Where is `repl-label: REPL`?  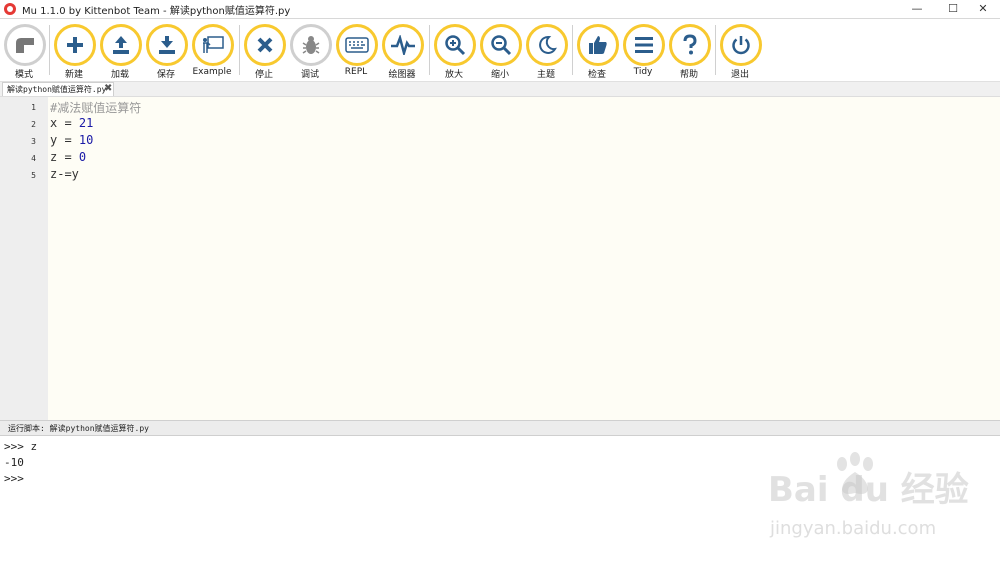 repl-label: REPL is located at coordinates (356, 72).